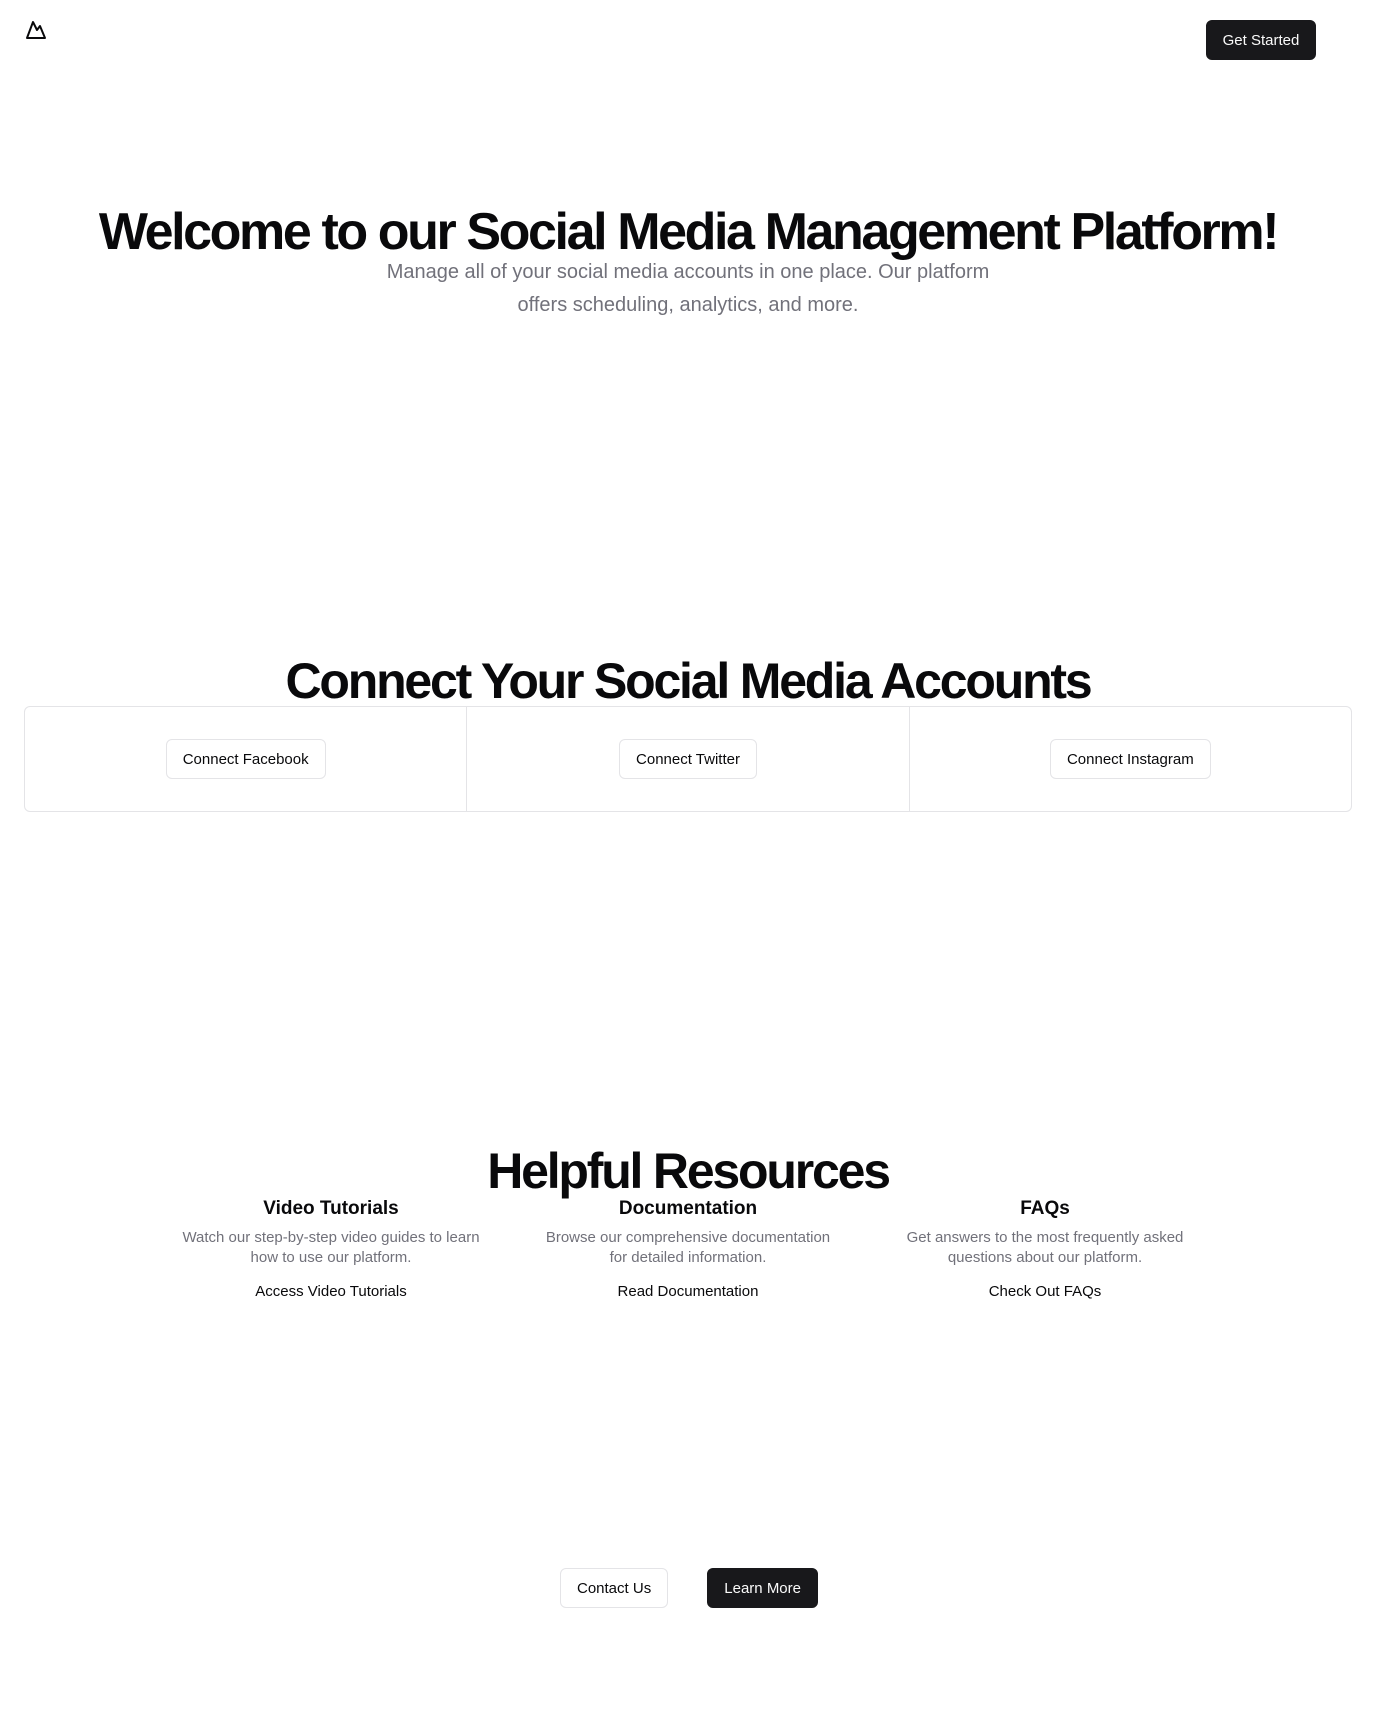  What do you see at coordinates (36, 30) in the screenshot?
I see `mountain-icon` at bounding box center [36, 30].